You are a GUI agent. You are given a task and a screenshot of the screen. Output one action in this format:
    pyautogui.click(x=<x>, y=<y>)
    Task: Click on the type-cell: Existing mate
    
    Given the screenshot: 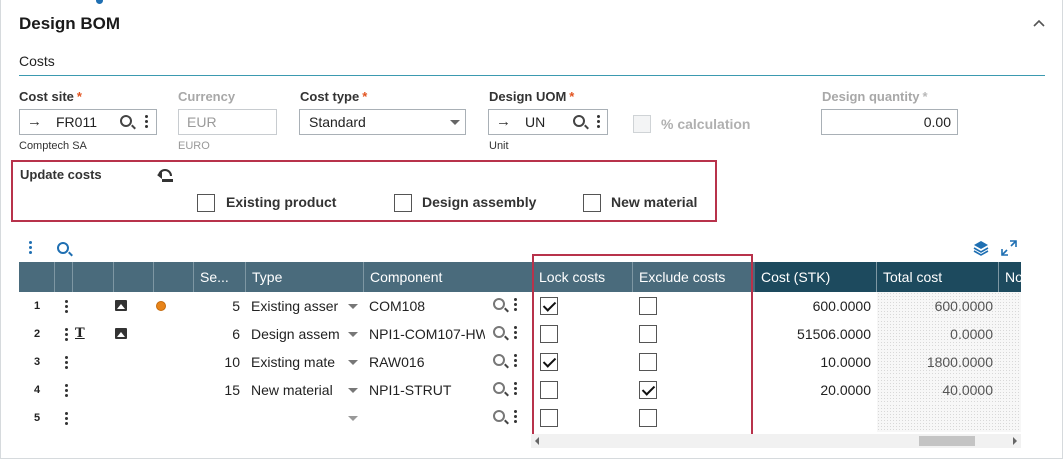 What is the action you would take?
    pyautogui.click(x=305, y=362)
    